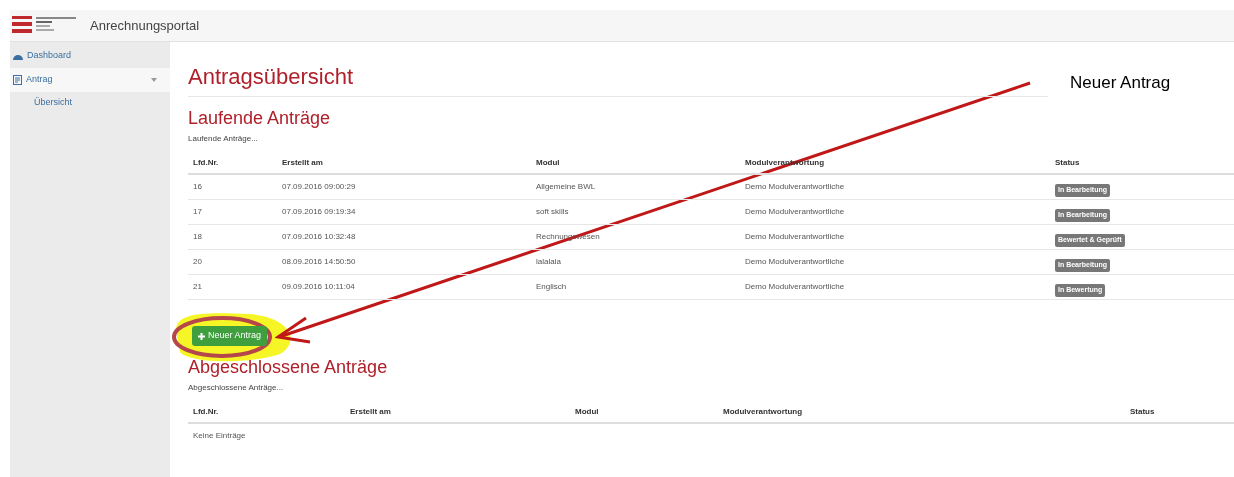 The image size is (1234, 477). What do you see at coordinates (230, 336) in the screenshot?
I see `new-application-button: Neuer Antrag` at bounding box center [230, 336].